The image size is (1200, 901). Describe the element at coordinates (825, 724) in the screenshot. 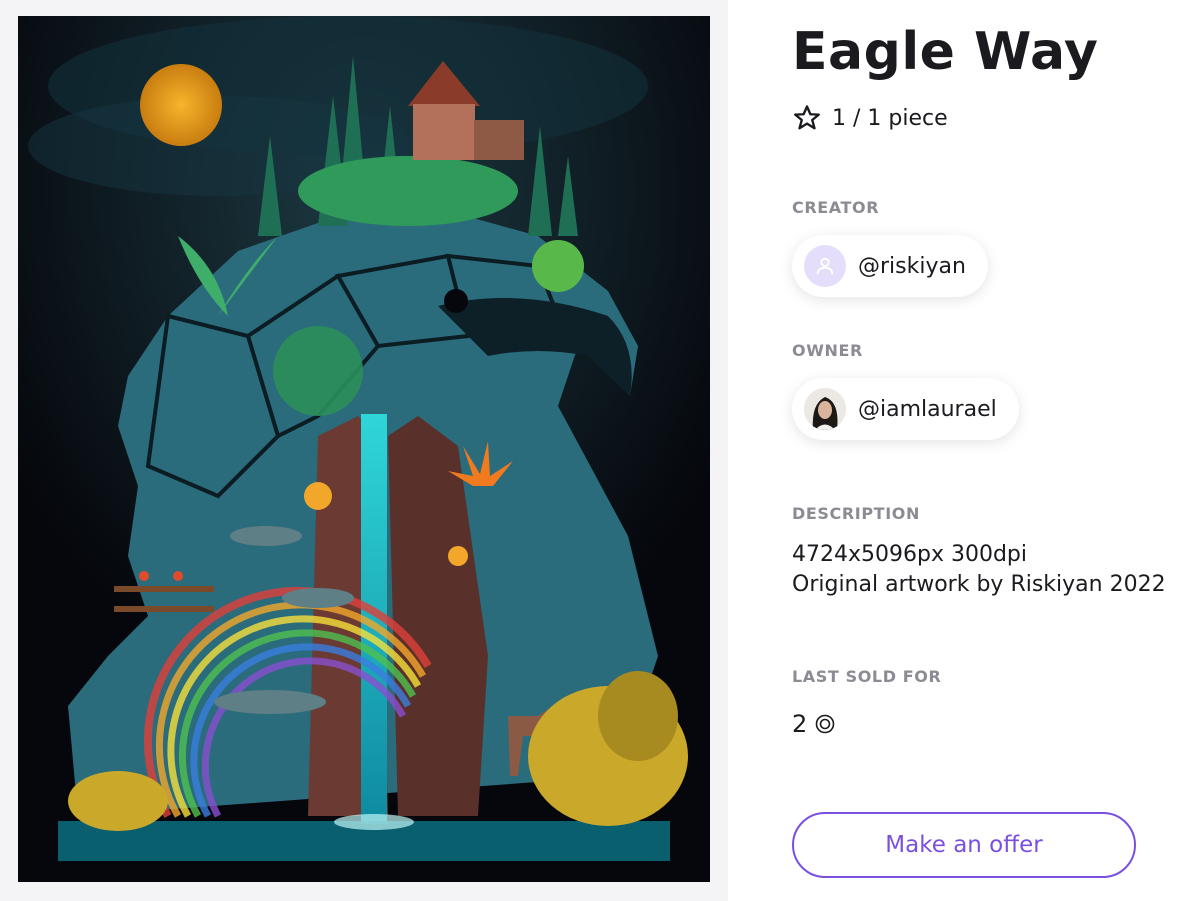

I see `currency-circle-icon` at that location.